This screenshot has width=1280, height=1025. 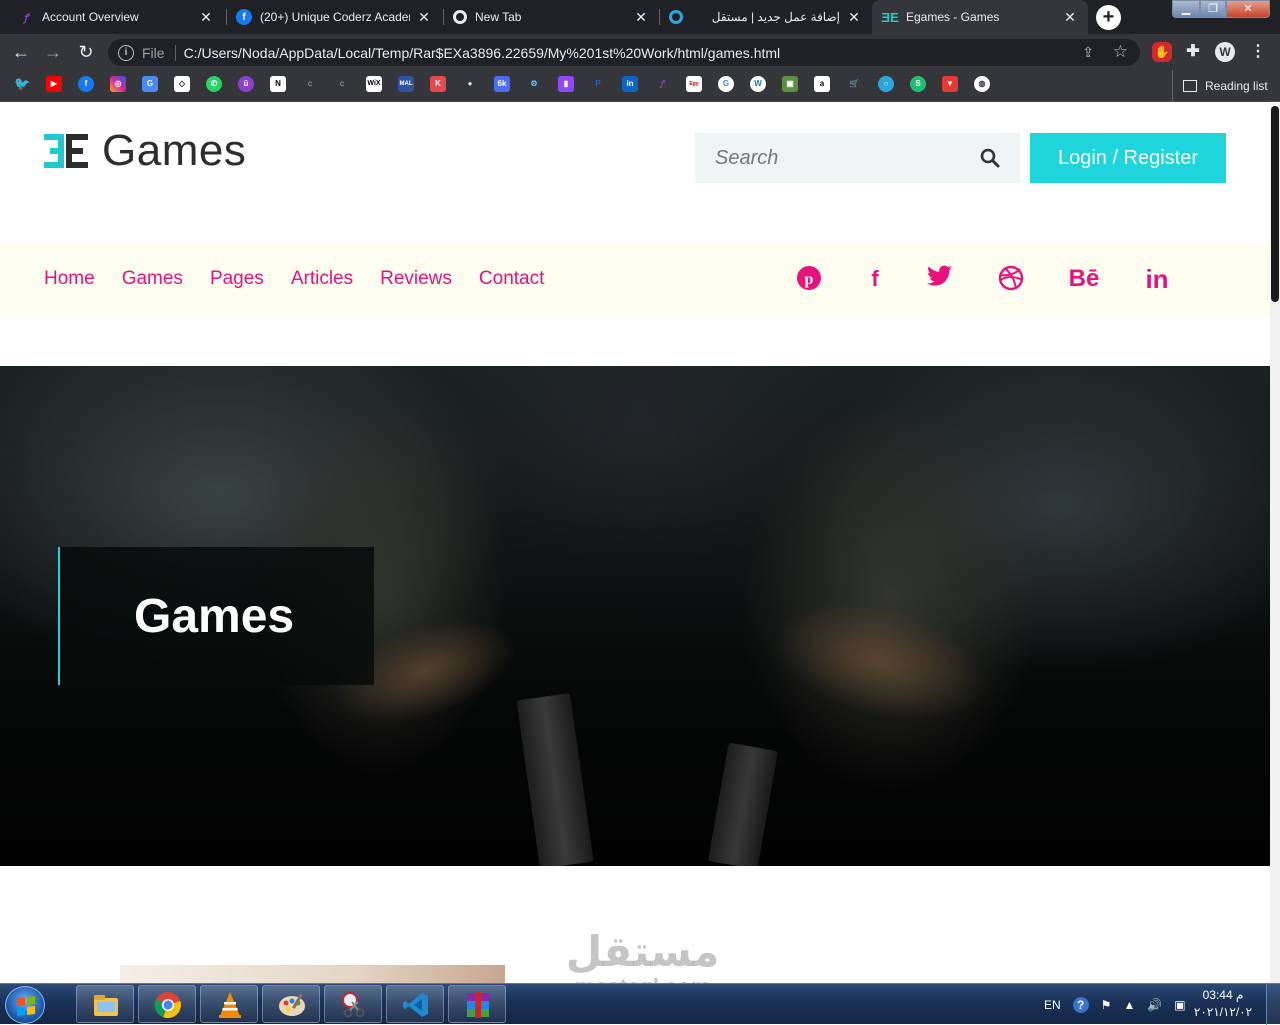 What do you see at coordinates (1080, 1004) in the screenshot?
I see `help-icon: ?` at bounding box center [1080, 1004].